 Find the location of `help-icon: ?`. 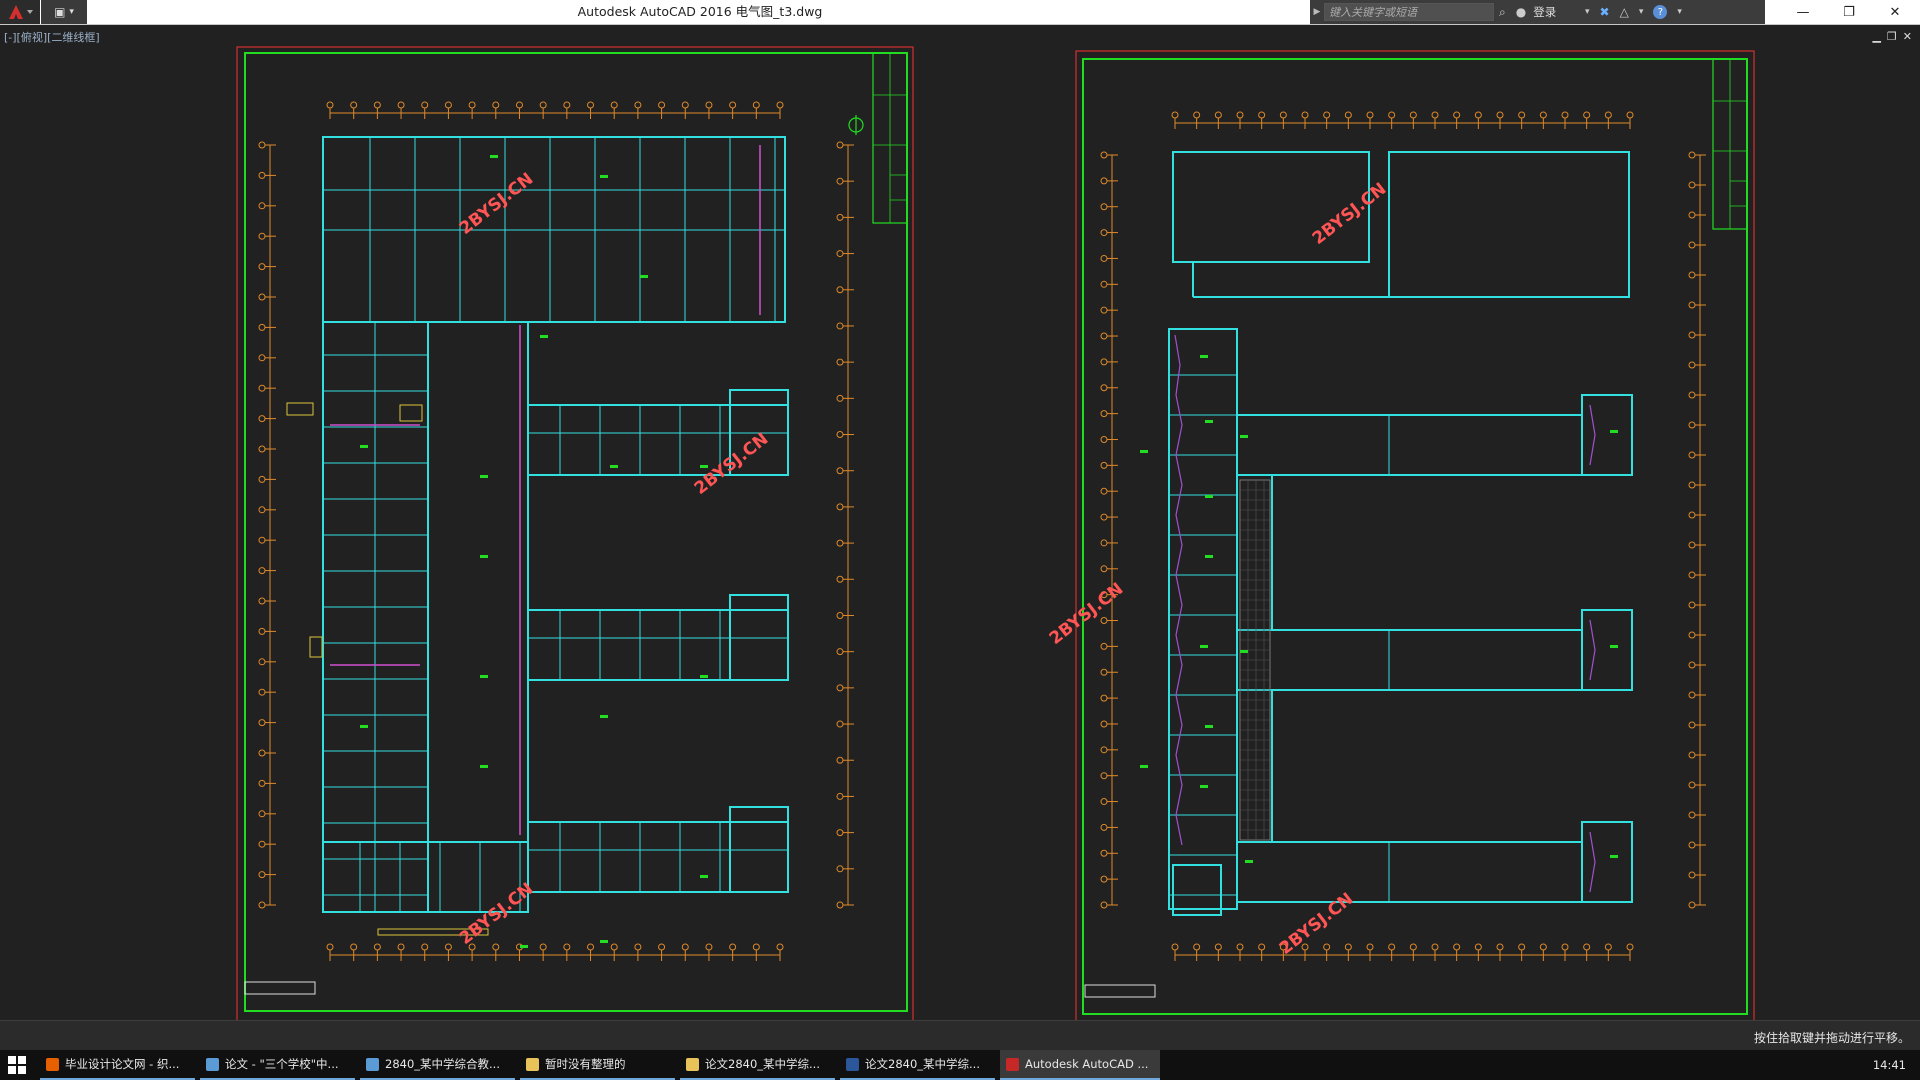

help-icon: ? is located at coordinates (1660, 12).